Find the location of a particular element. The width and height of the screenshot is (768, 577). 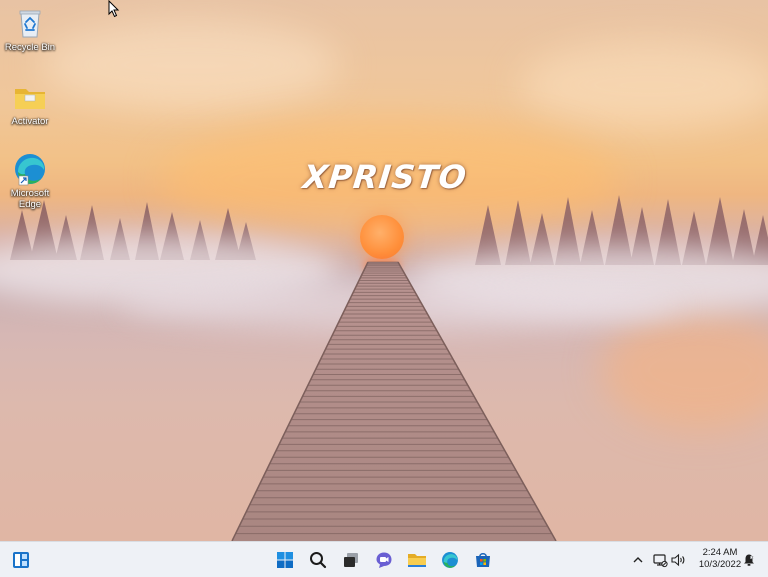

notification-icon: z is located at coordinates (749, 560).